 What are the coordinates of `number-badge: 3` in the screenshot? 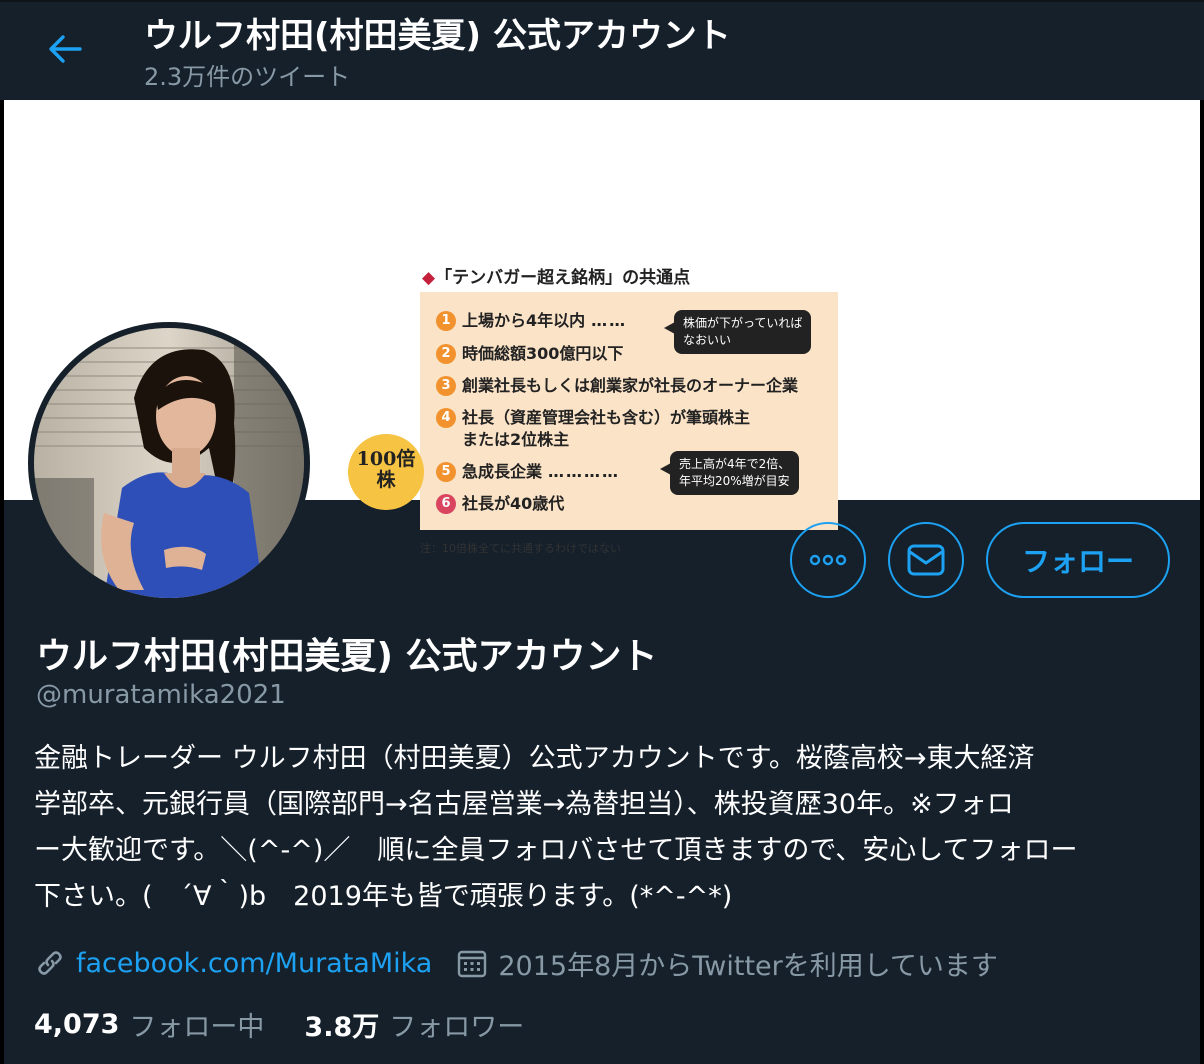 It's located at (446, 386).